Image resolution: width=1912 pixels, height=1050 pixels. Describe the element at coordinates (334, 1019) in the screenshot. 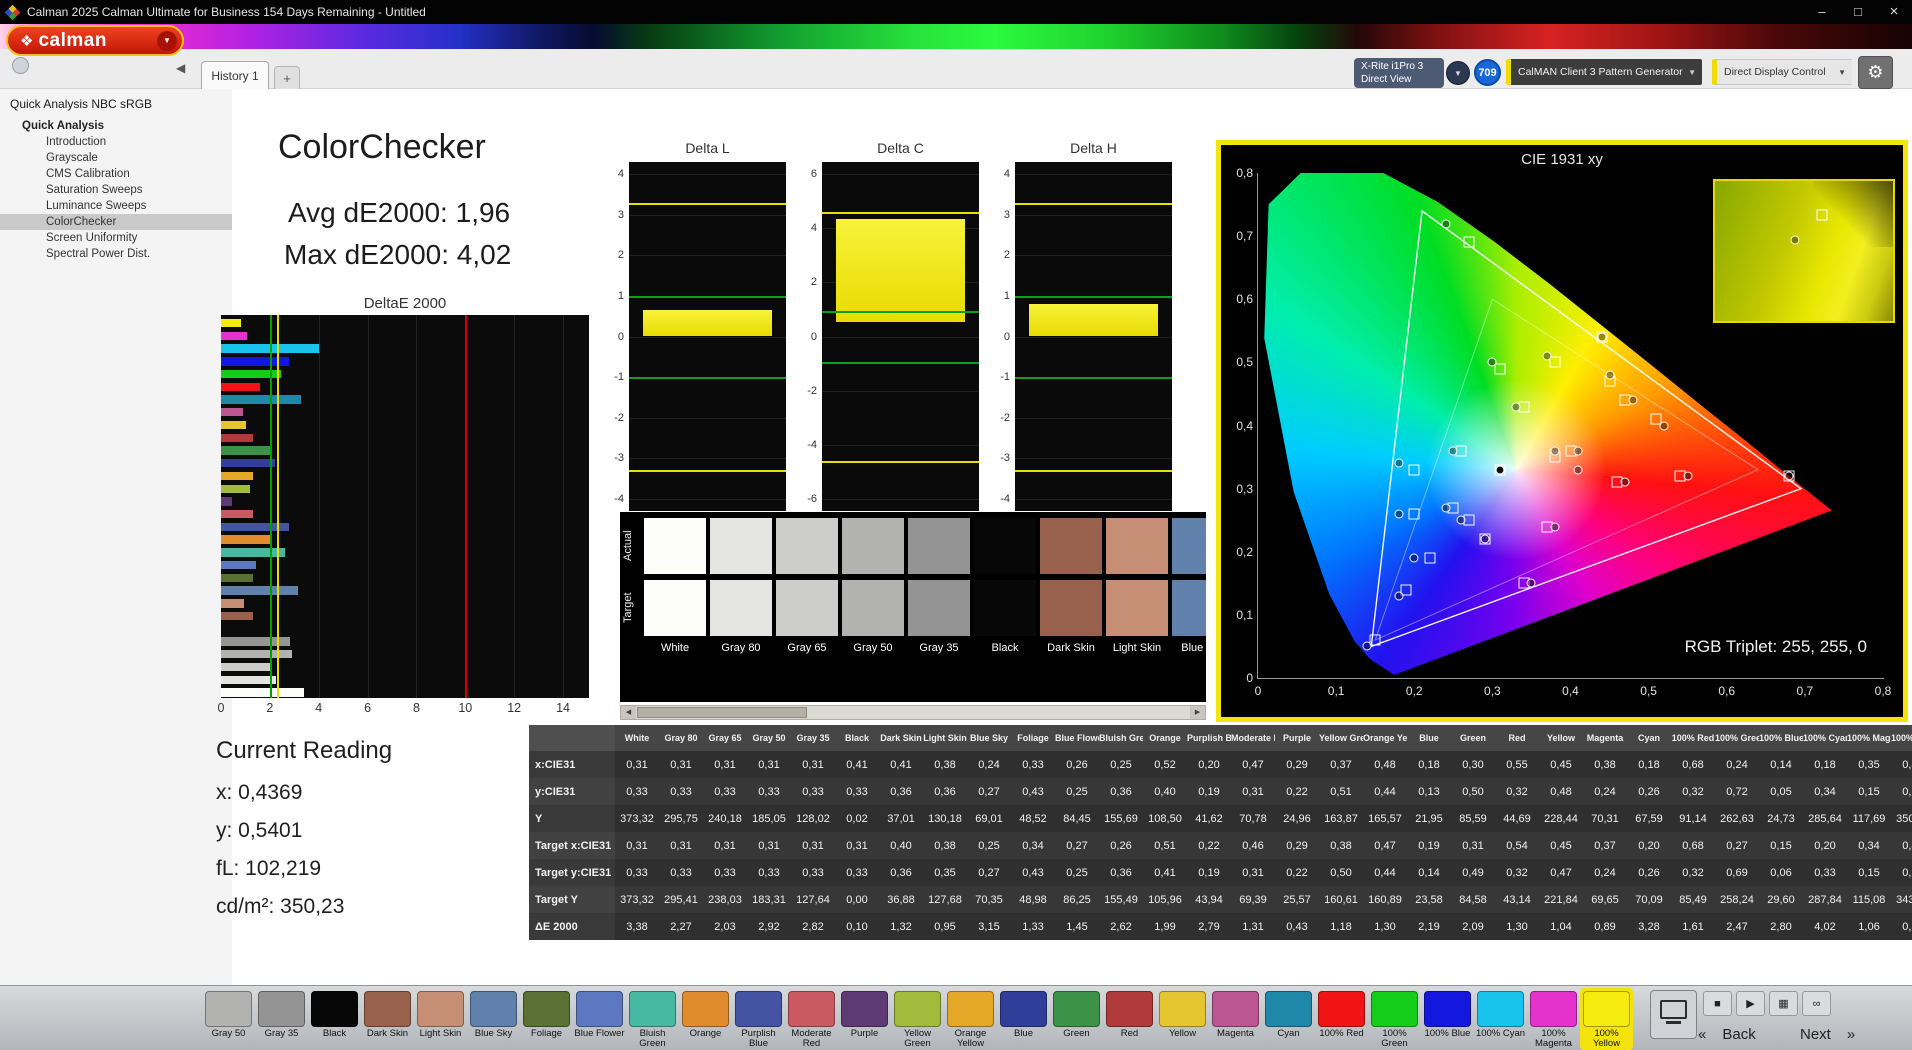

I see `patch-button-black: Black` at that location.